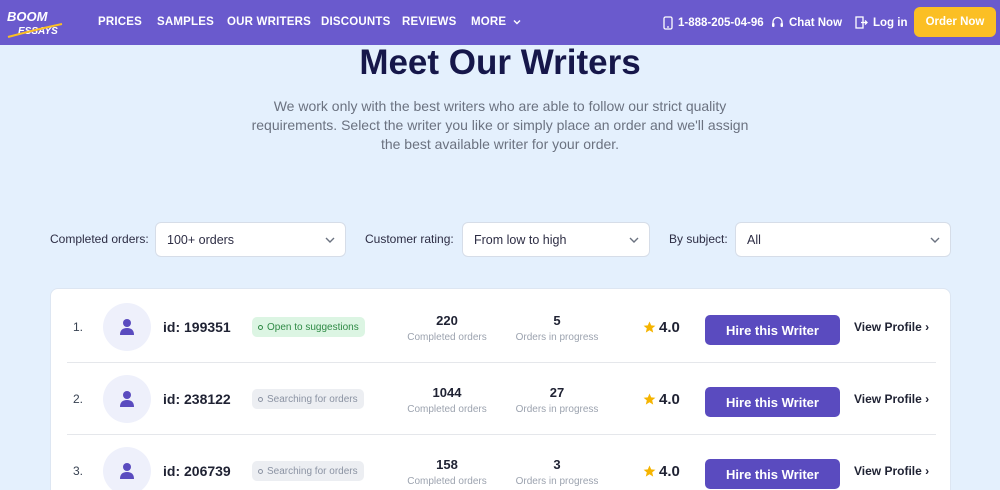  I want to click on row-number: 3., so click(78, 471).